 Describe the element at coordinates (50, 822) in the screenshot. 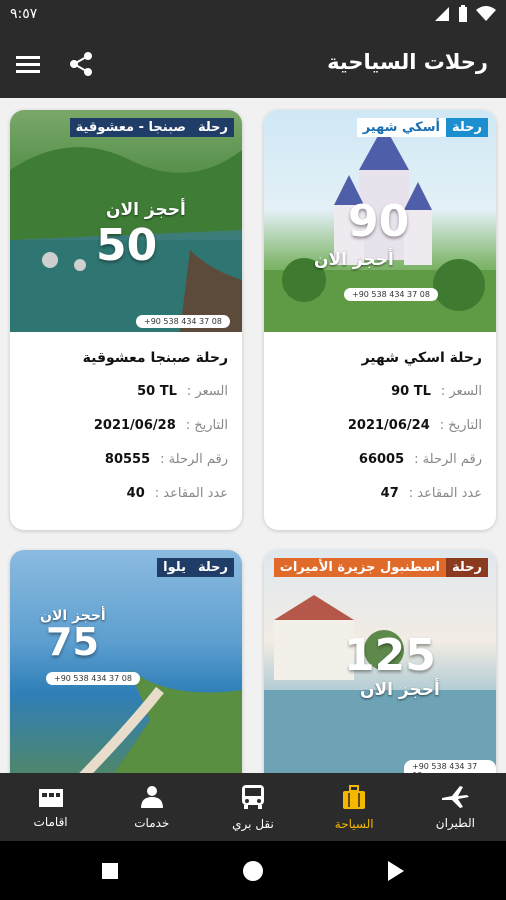

I see `nav-label: اقامات` at that location.